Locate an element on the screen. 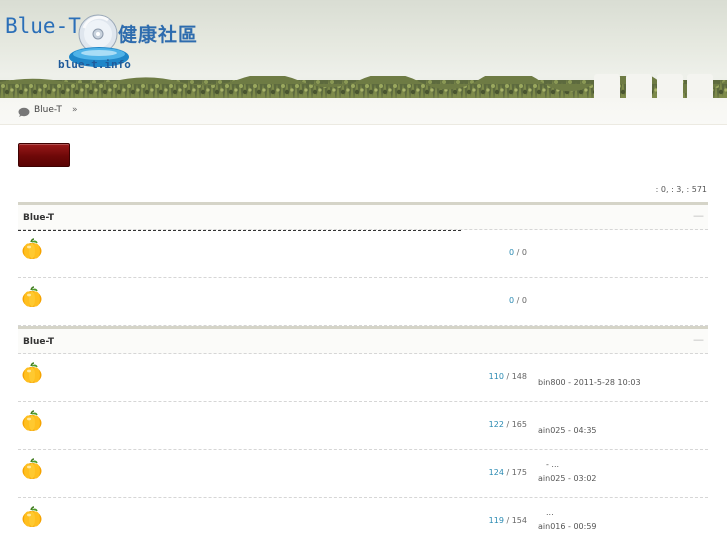  forum-row: 122 / 165 ain025 - 04:35 is located at coordinates (363, 426).